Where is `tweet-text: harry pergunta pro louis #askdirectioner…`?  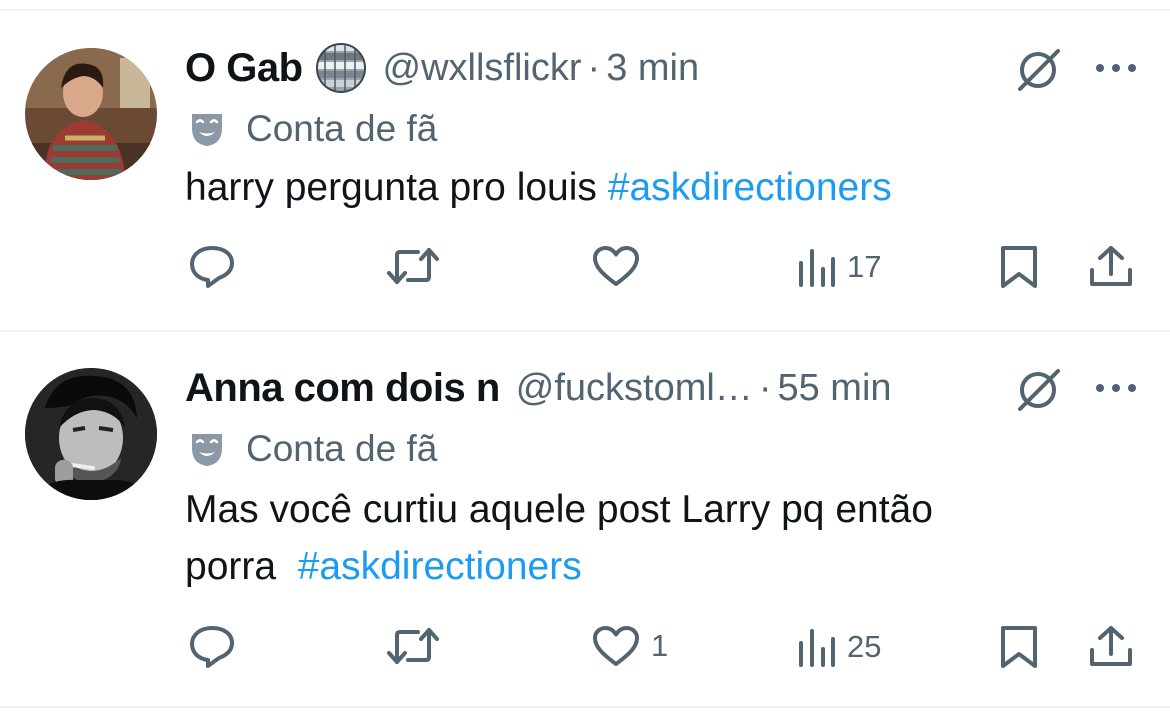
tweet-text: harry pergunta pro louis #askdirectioner… is located at coordinates (538, 187).